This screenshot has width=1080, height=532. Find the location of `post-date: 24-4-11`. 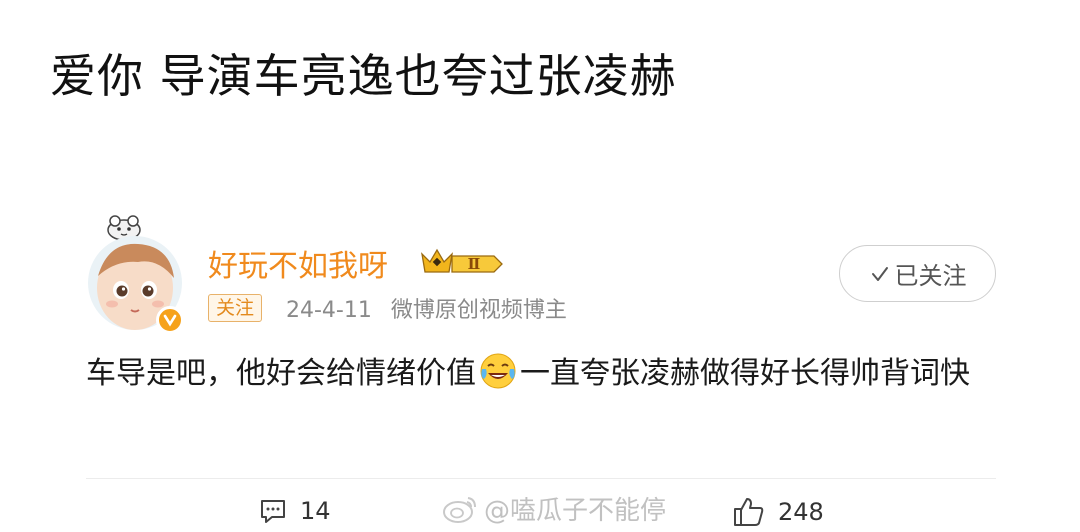

post-date: 24-4-11 is located at coordinates (329, 310).